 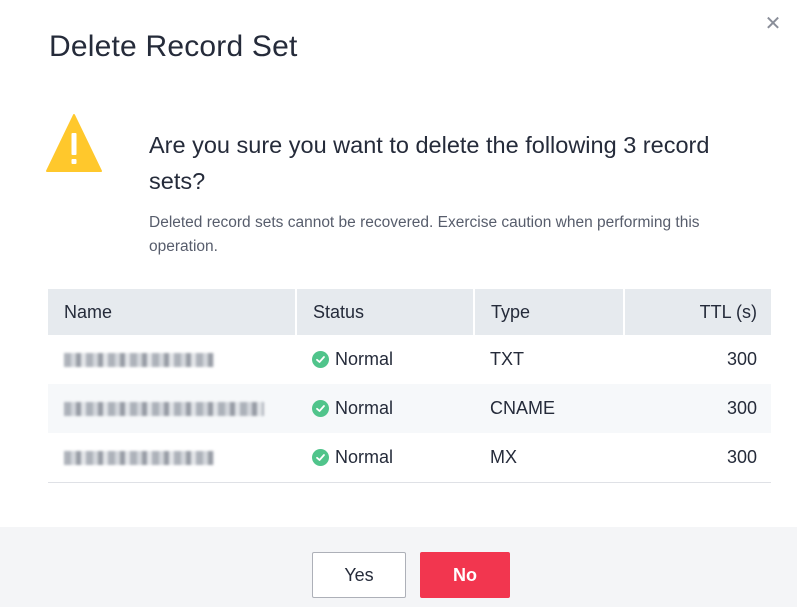 I want to click on table-row: Normal CNAME 300, so click(x=409, y=408).